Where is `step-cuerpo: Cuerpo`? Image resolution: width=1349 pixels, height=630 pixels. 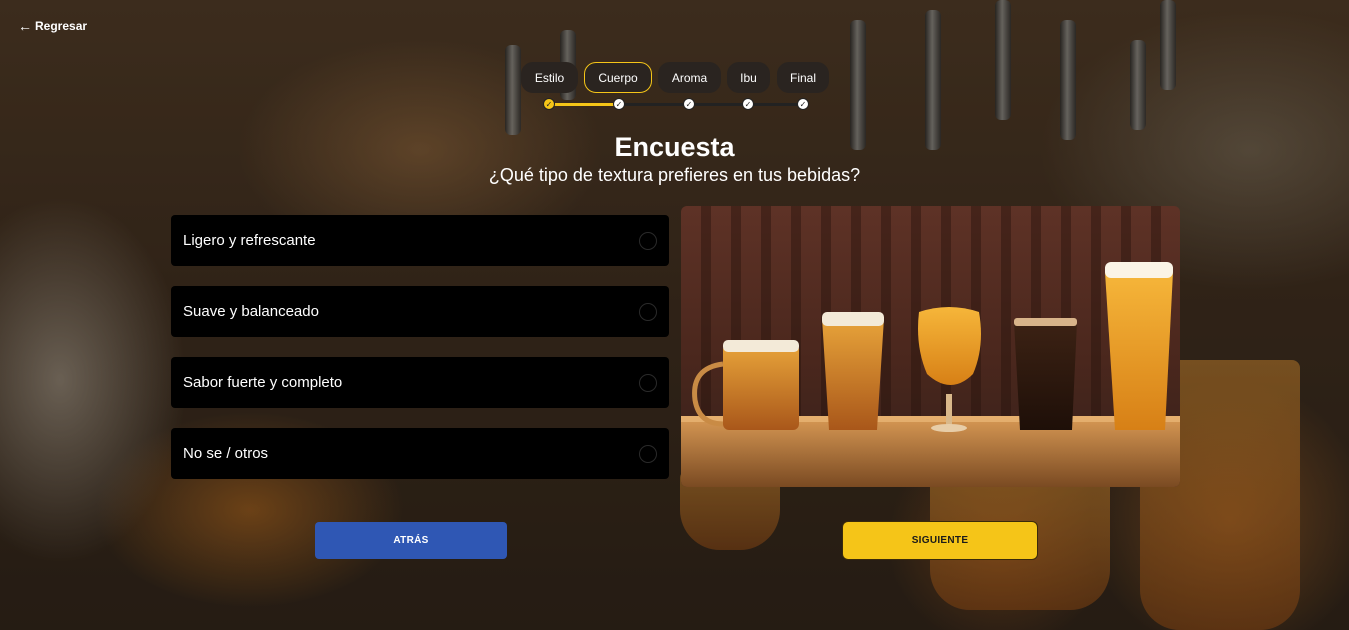 step-cuerpo: Cuerpo is located at coordinates (618, 77).